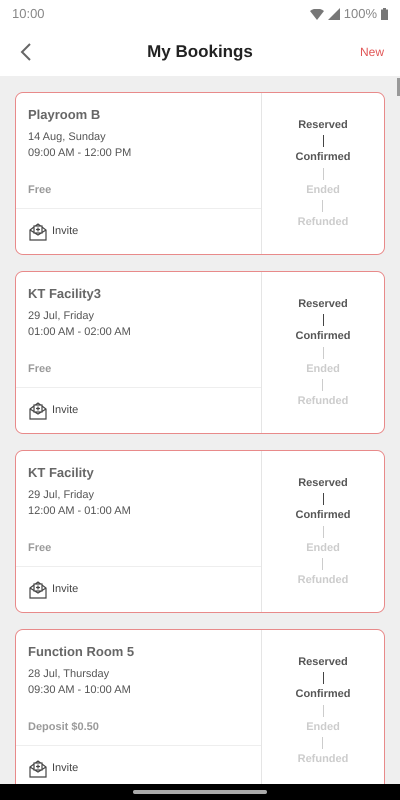 The width and height of the screenshot is (400, 800). What do you see at coordinates (61, 473) in the screenshot?
I see `facility-name: KT Facility` at bounding box center [61, 473].